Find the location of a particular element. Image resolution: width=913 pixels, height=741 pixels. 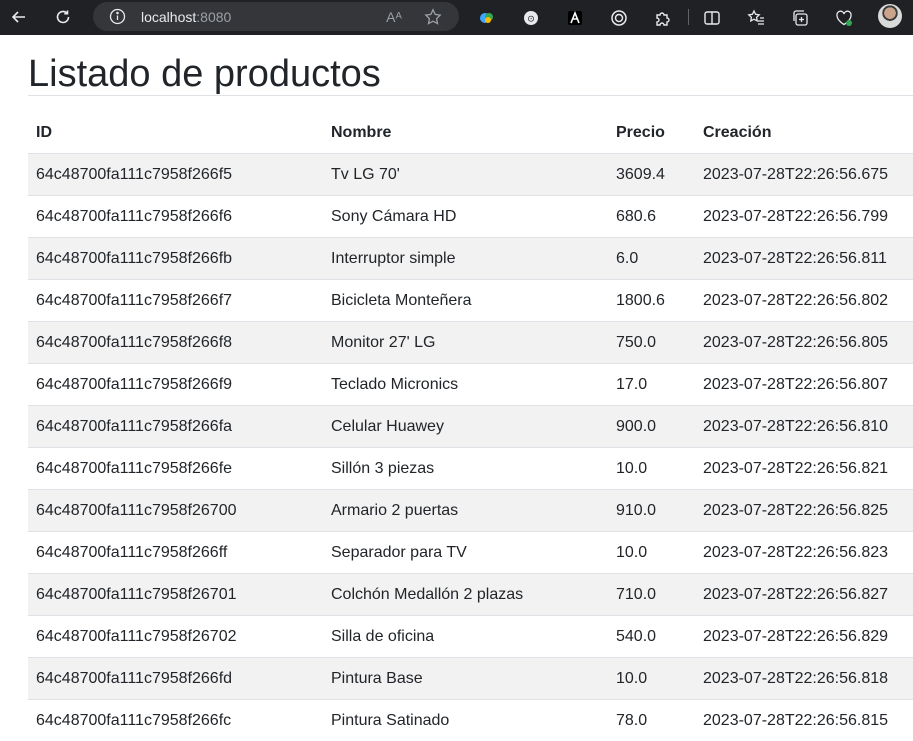

url-port: :8080 is located at coordinates (213, 17).